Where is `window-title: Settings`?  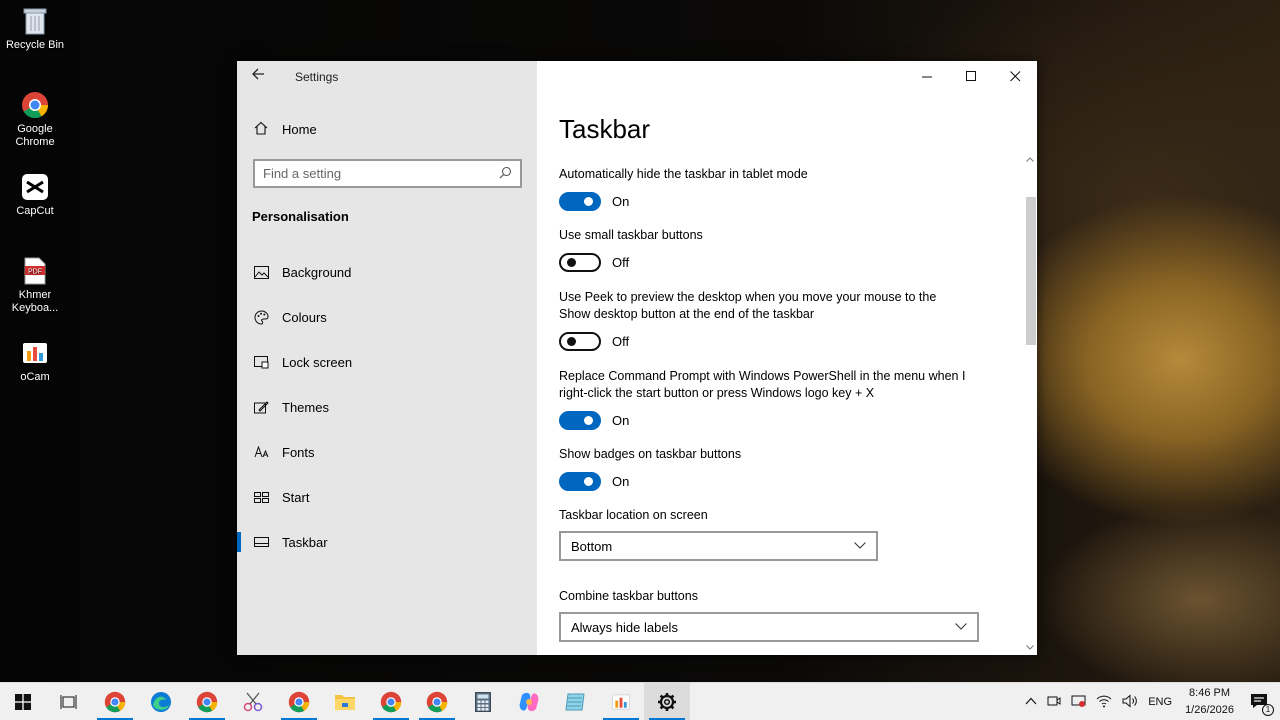 window-title: Settings is located at coordinates (317, 77).